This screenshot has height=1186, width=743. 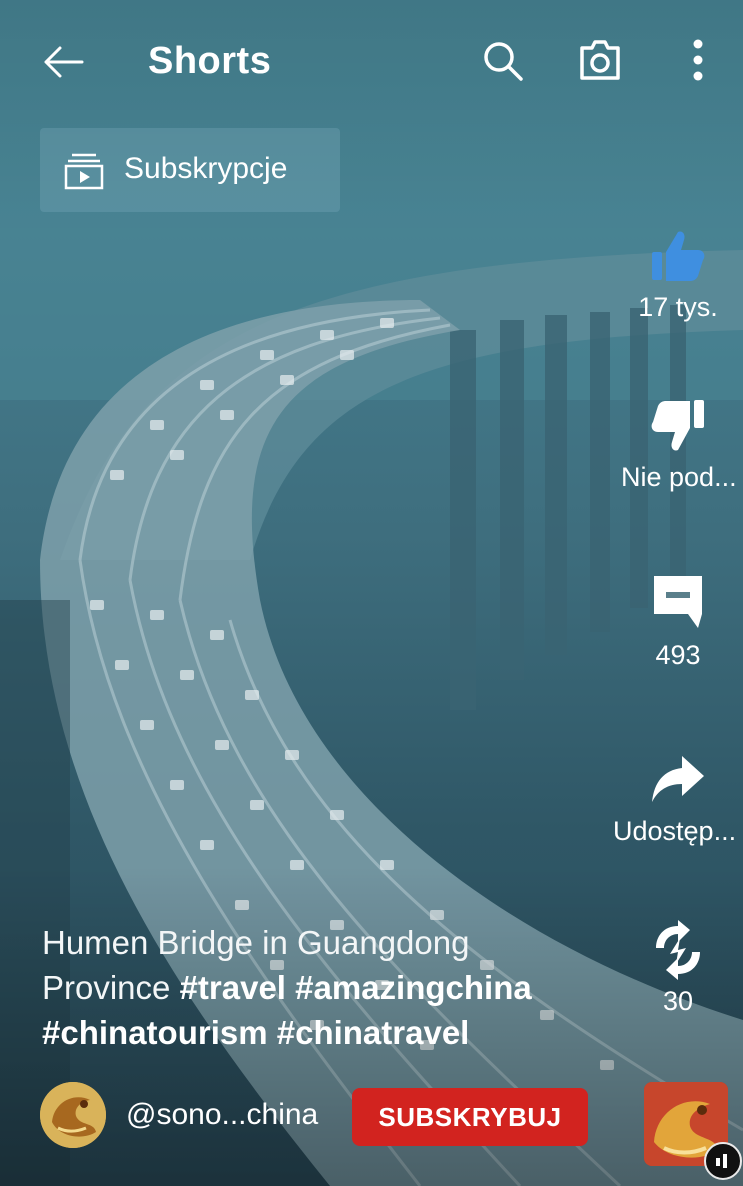 I want to click on search-button, so click(x=503, y=61).